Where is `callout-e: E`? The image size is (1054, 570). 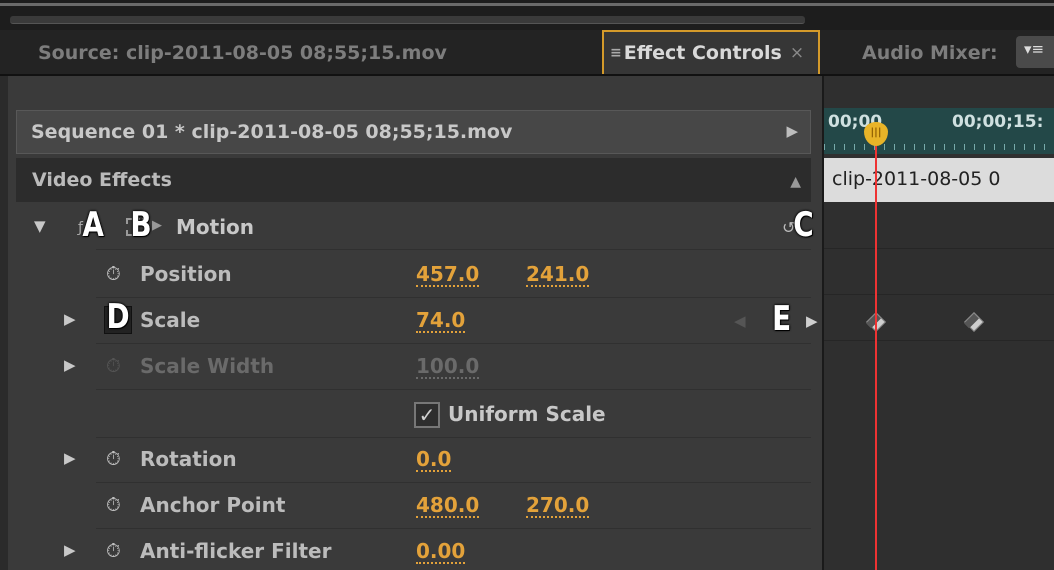 callout-e: E is located at coordinates (782, 319).